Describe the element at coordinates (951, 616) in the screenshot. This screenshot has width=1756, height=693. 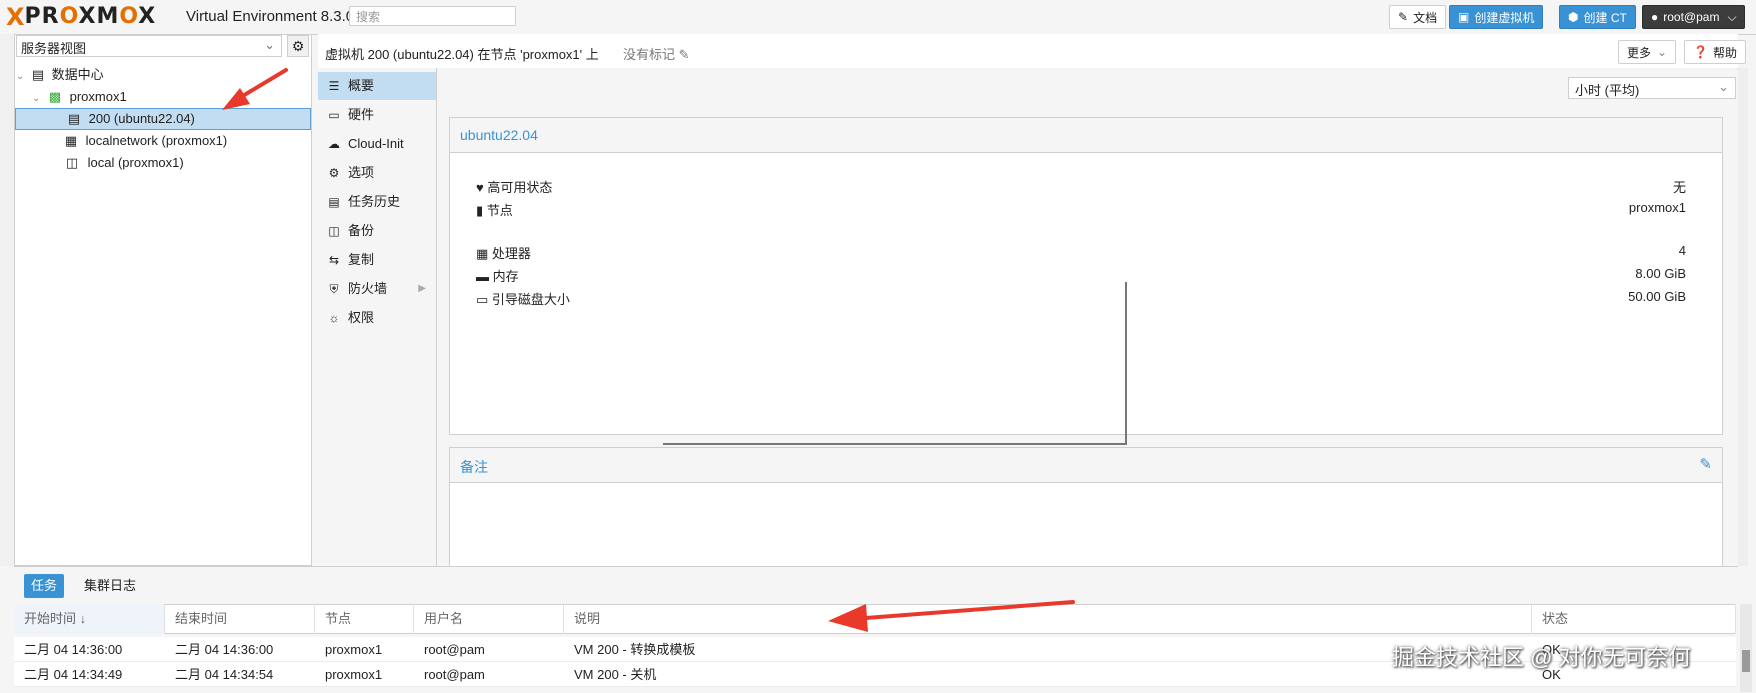
I see `arrow-to-task-row` at that location.